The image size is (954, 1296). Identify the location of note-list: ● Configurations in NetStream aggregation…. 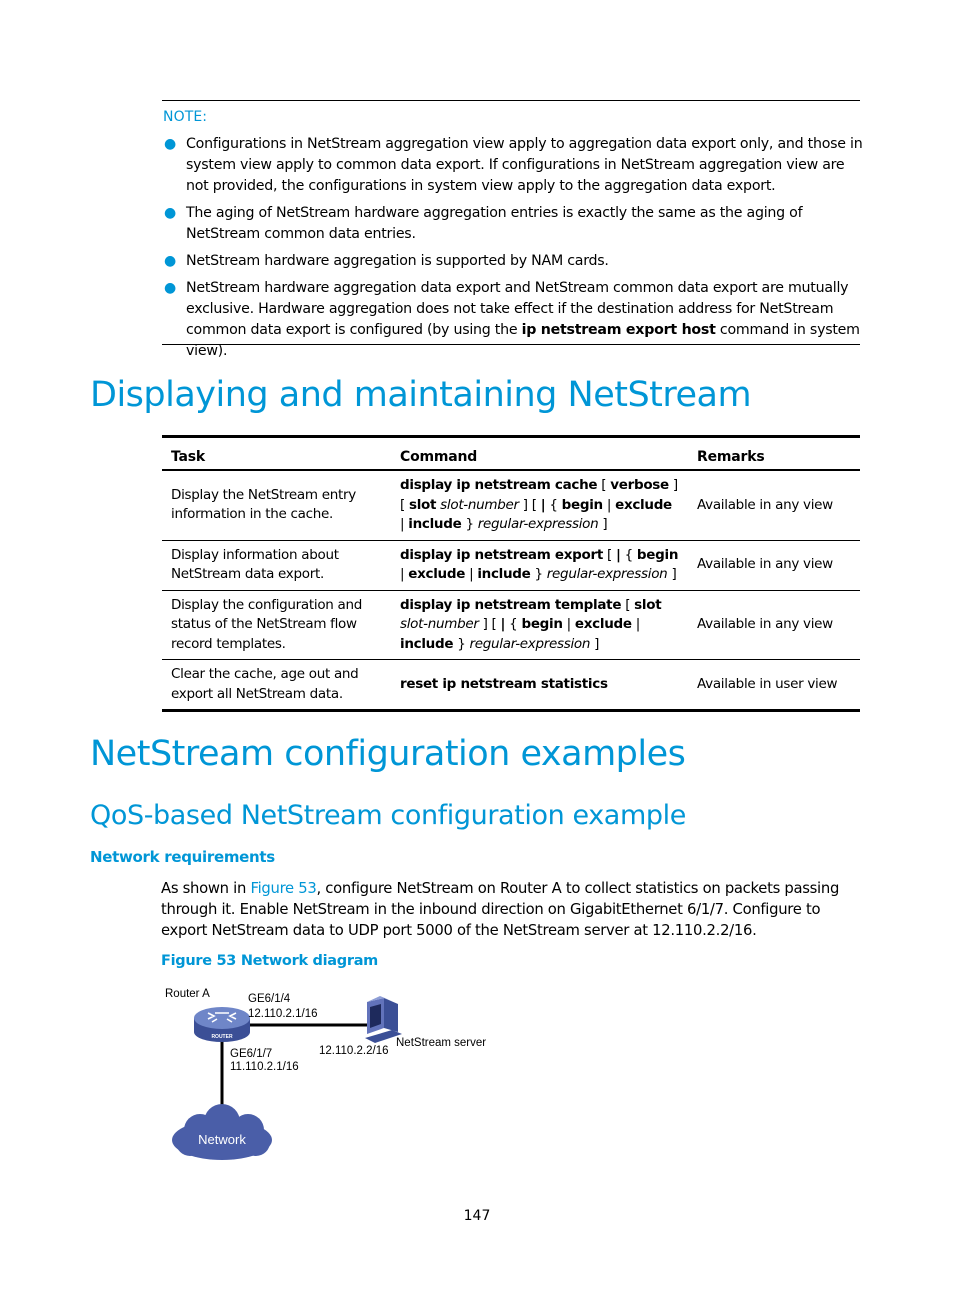
(513, 251).